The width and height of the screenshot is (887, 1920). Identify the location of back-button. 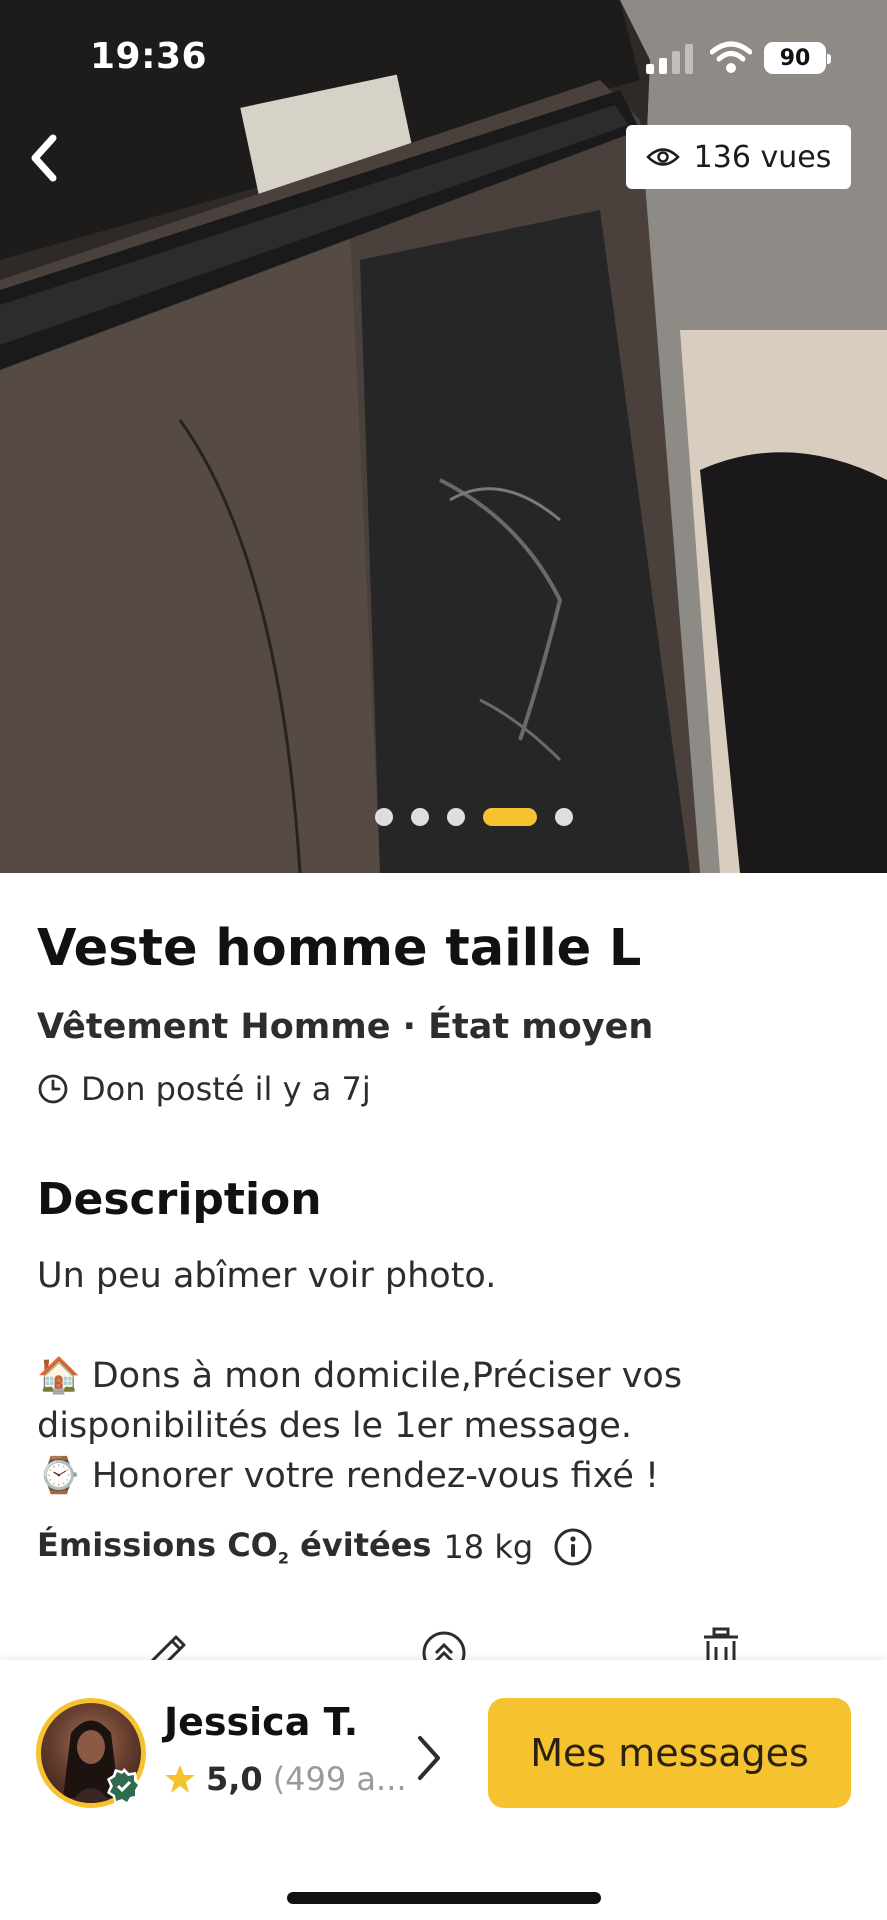
(44, 158).